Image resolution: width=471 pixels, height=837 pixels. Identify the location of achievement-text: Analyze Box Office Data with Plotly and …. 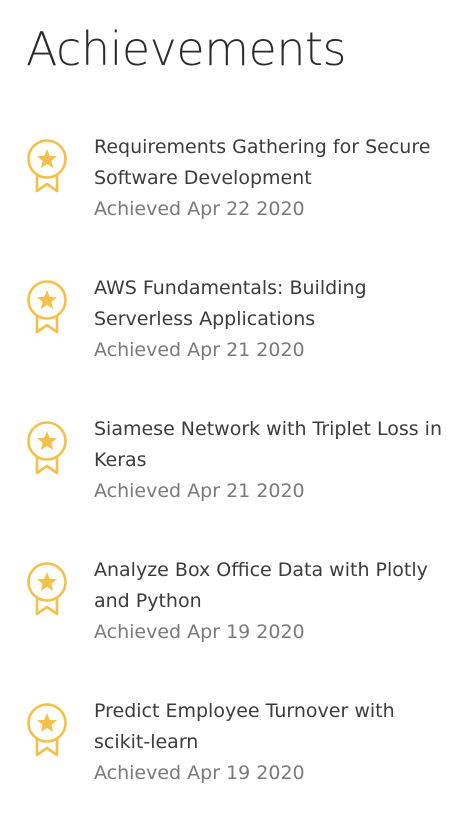
(274, 601).